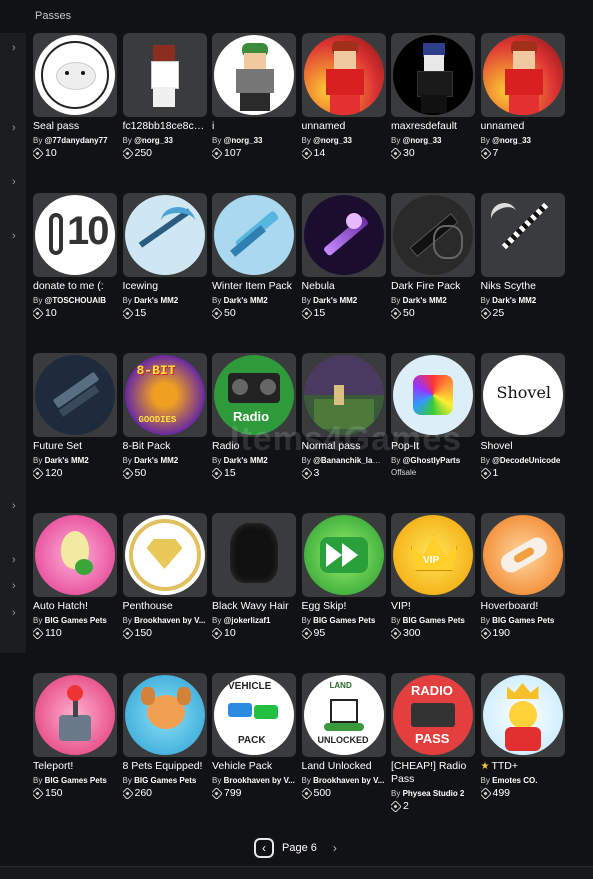 The width and height of the screenshot is (593, 879). Describe the element at coordinates (523, 780) in the screenshot. I see `pass-creator: By Emotes CO.` at that location.